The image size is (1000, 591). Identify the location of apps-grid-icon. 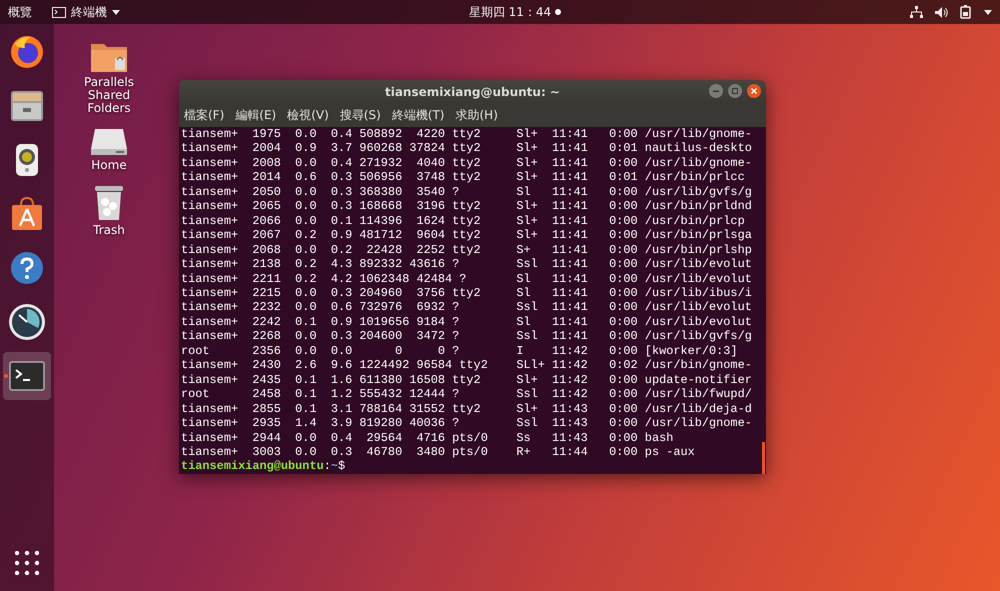
(27, 563).